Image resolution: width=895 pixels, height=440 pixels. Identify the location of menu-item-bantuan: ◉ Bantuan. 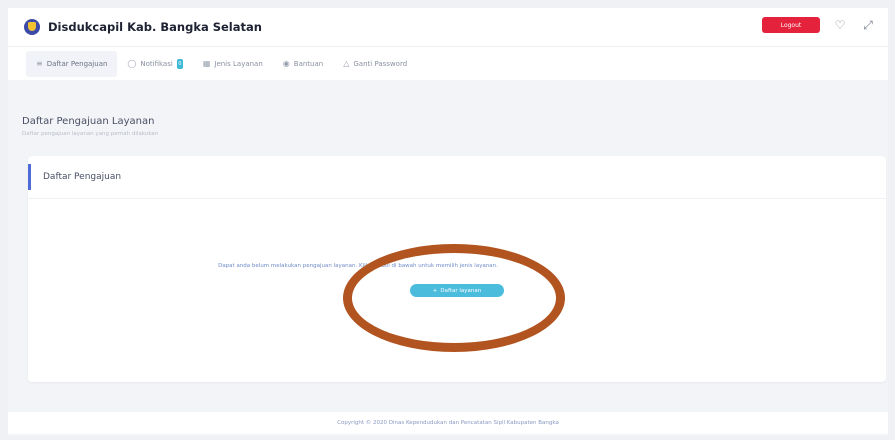
(303, 64).